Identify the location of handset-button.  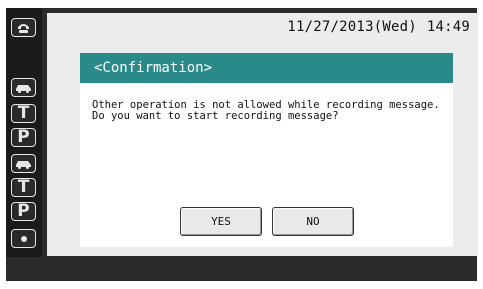
(23, 27).